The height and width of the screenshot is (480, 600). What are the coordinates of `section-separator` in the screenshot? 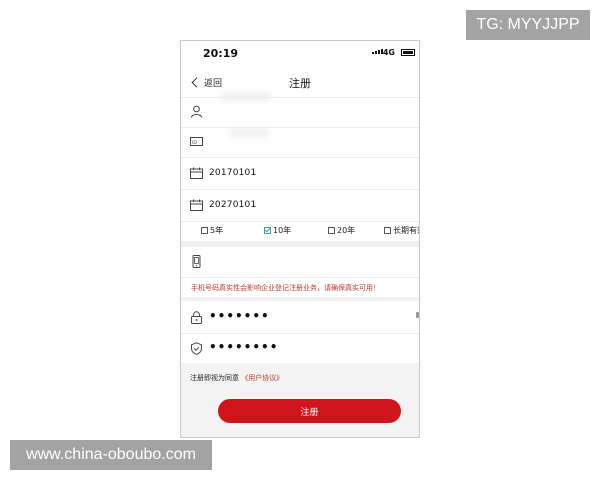 It's located at (300, 299).